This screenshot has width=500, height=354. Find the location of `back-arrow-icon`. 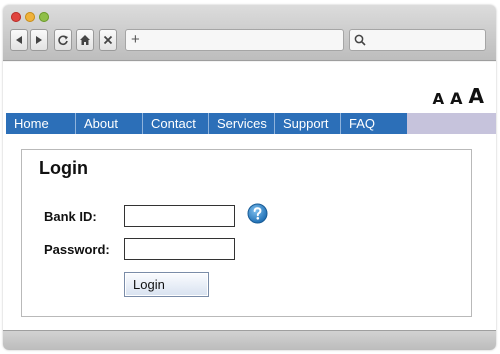

back-arrow-icon is located at coordinates (19, 40).